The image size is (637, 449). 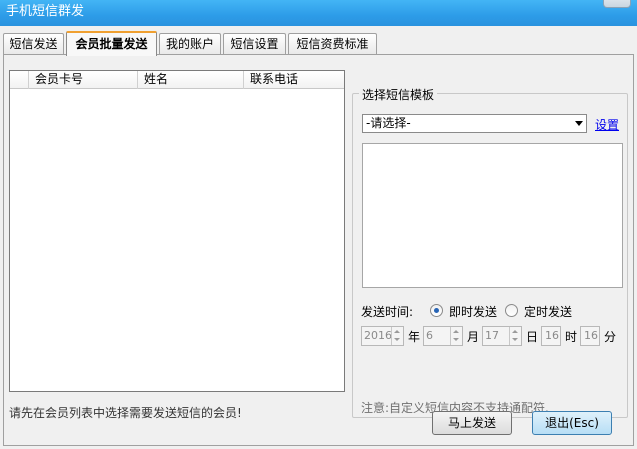 What do you see at coordinates (473, 311) in the screenshot?
I see `radio-instant-send-label: 即时发送` at bounding box center [473, 311].